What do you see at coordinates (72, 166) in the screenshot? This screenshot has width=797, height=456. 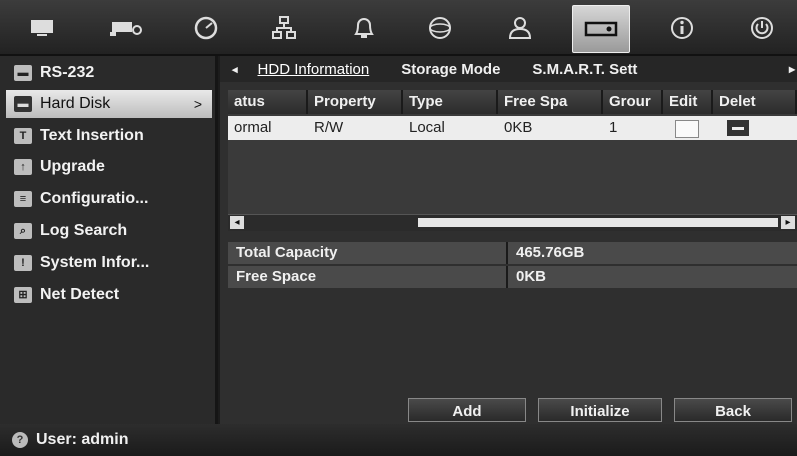 I see `sidebar-item-label: Upgrade` at bounding box center [72, 166].